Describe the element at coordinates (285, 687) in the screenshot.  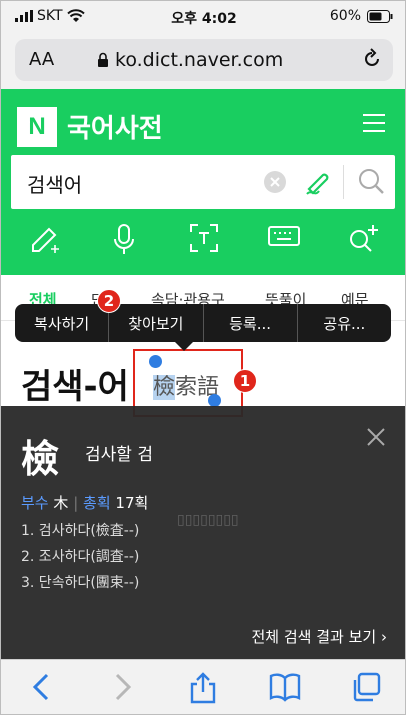
I see `bookmarks-icon` at that location.